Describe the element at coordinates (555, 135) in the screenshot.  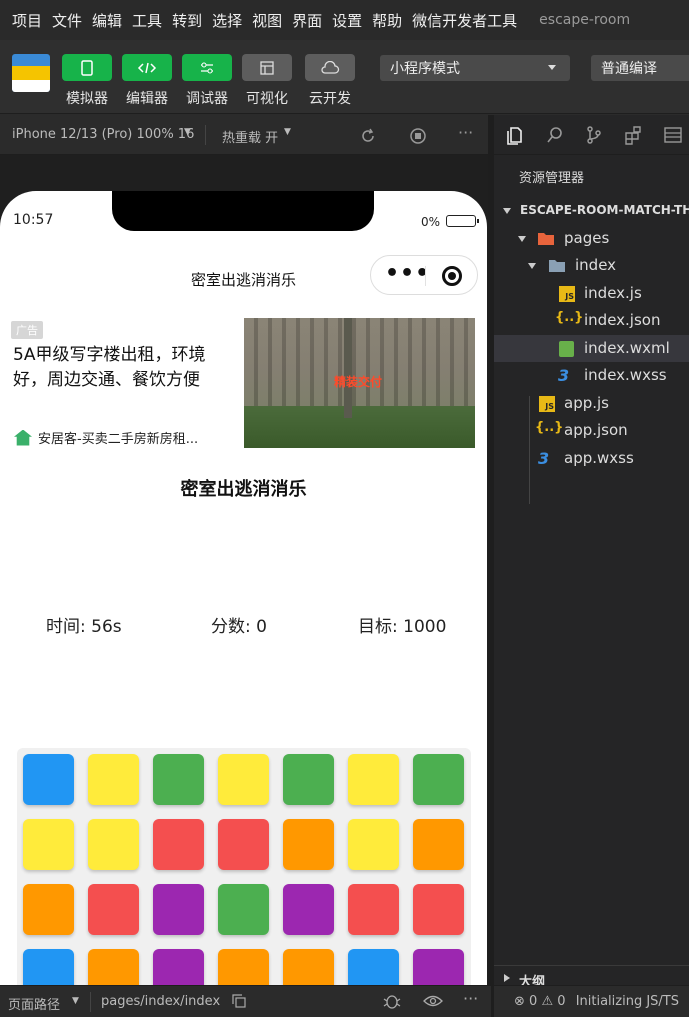
I see `search-icon` at that location.